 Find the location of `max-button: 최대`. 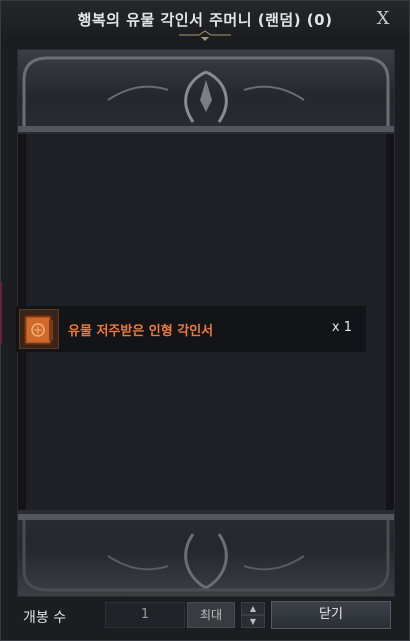

max-button: 최대 is located at coordinates (211, 615).